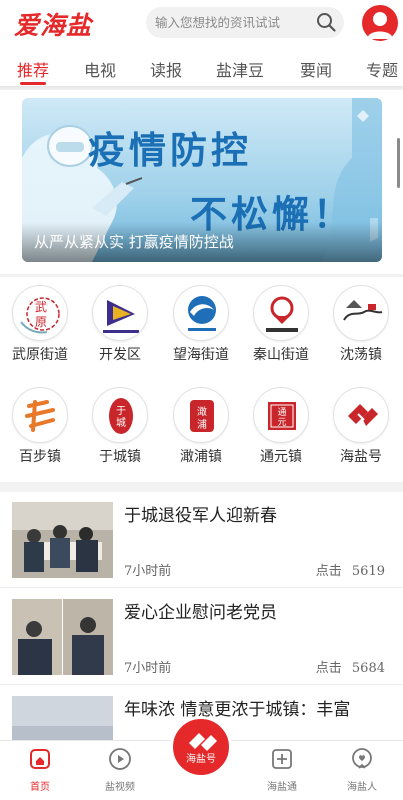 The image size is (403, 800). I want to click on channel-label: 百步镇, so click(40, 457).